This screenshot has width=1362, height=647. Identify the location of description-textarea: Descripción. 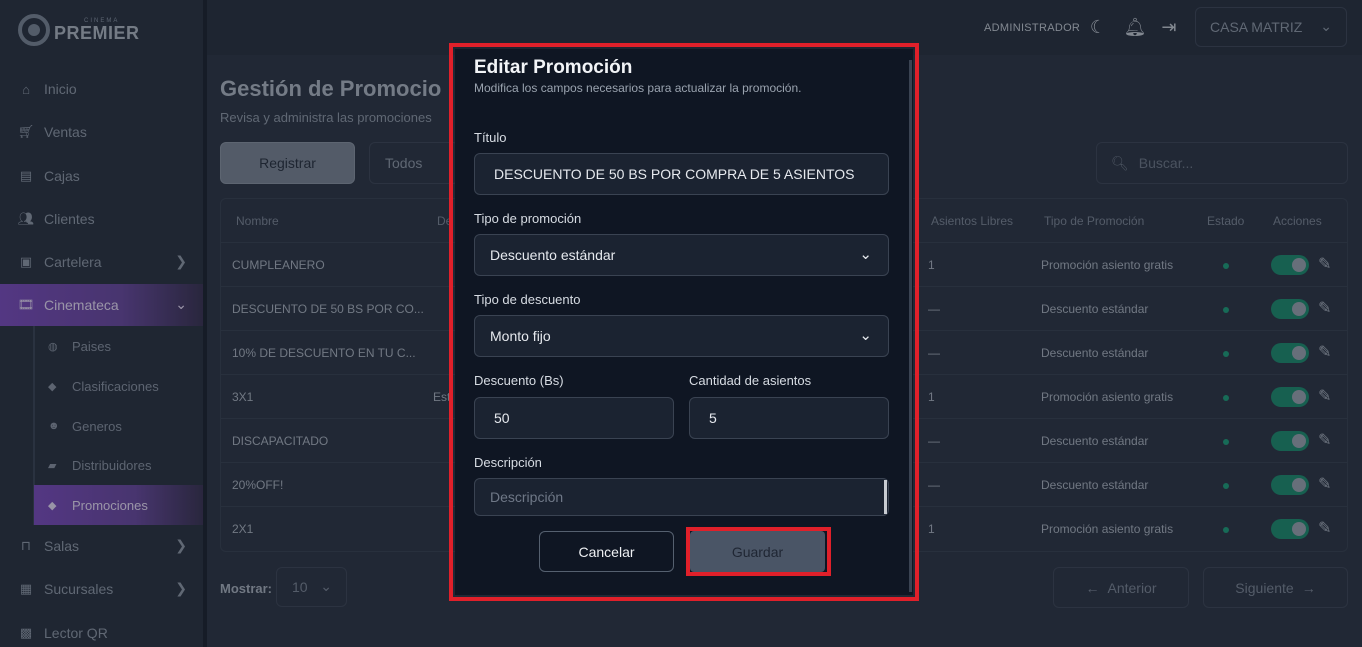
(681, 497).